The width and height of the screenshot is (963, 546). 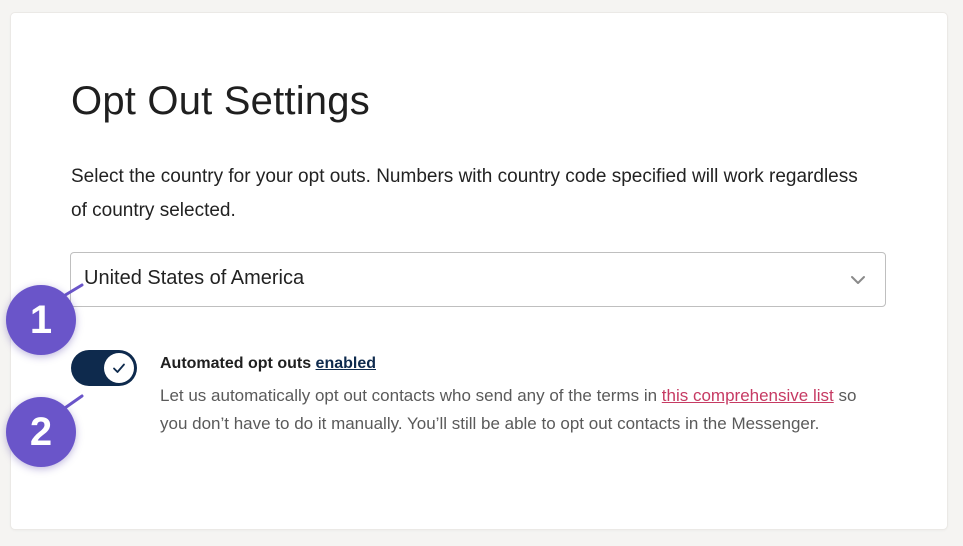 I want to click on annotation-badge-2: 2, so click(x=41, y=432).